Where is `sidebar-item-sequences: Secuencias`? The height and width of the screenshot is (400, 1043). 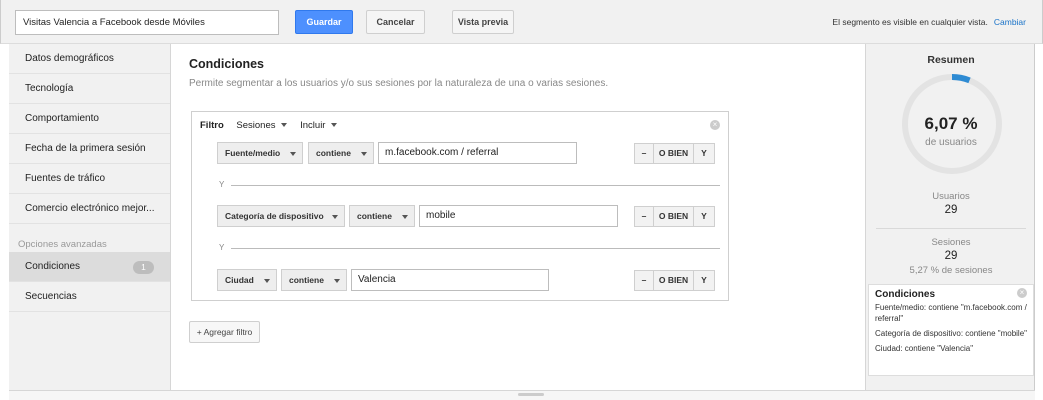
sidebar-item-sequences: Secuencias is located at coordinates (89, 297).